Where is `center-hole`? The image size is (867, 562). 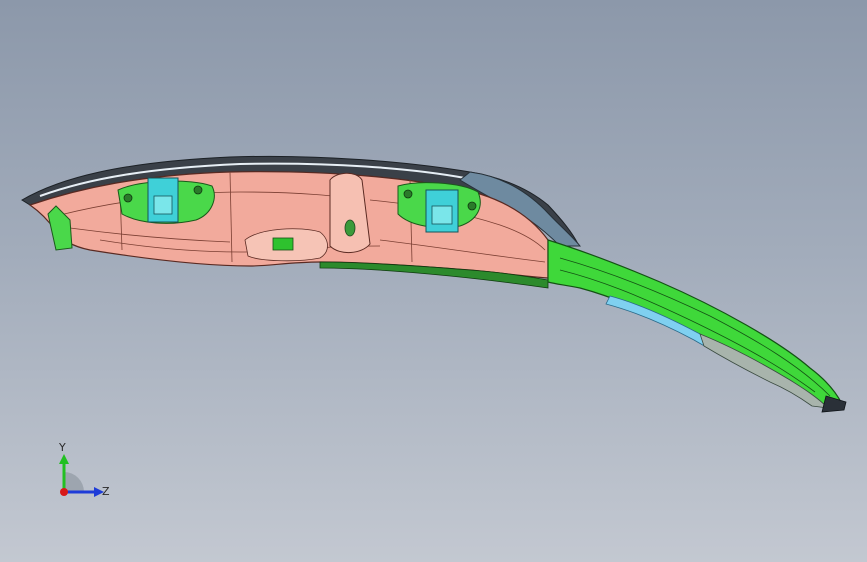 center-hole is located at coordinates (350, 228).